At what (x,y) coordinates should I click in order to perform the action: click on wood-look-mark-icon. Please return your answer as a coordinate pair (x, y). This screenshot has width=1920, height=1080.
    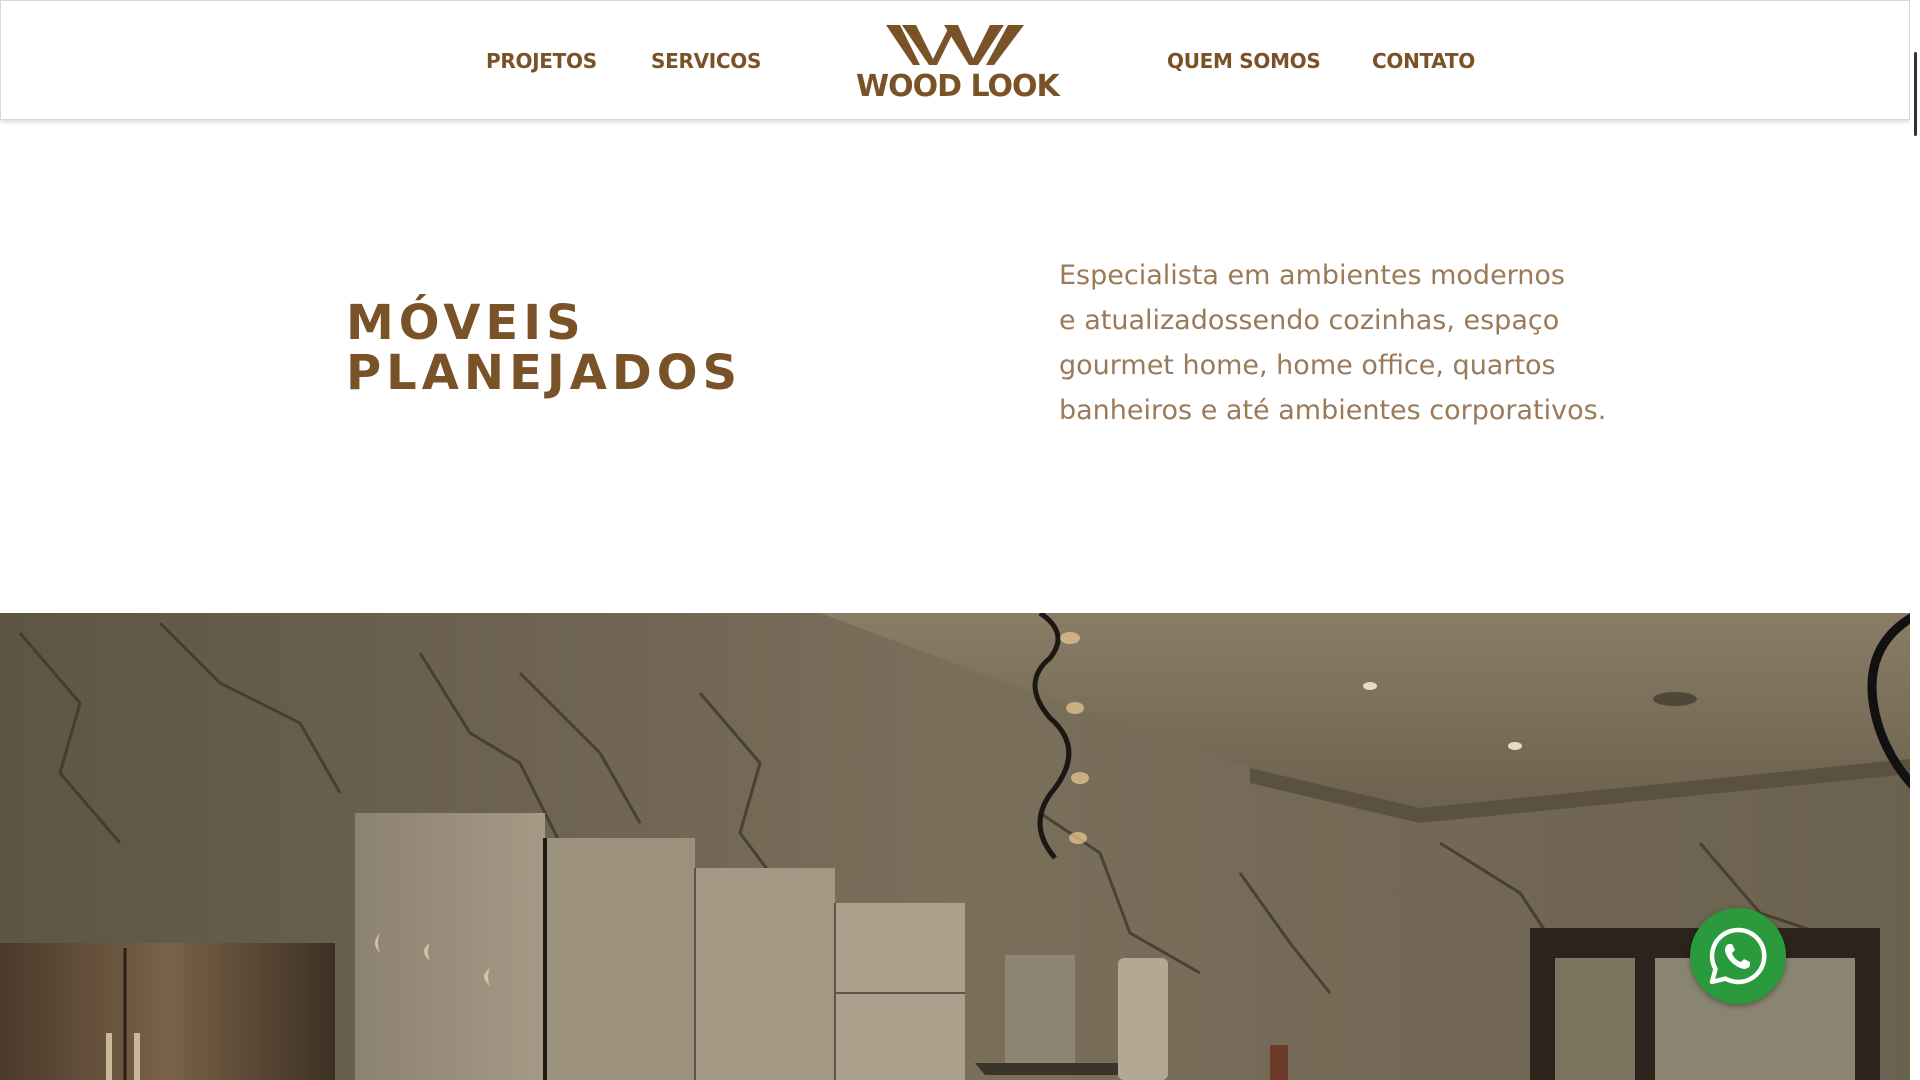
    Looking at the image, I should click on (955, 45).